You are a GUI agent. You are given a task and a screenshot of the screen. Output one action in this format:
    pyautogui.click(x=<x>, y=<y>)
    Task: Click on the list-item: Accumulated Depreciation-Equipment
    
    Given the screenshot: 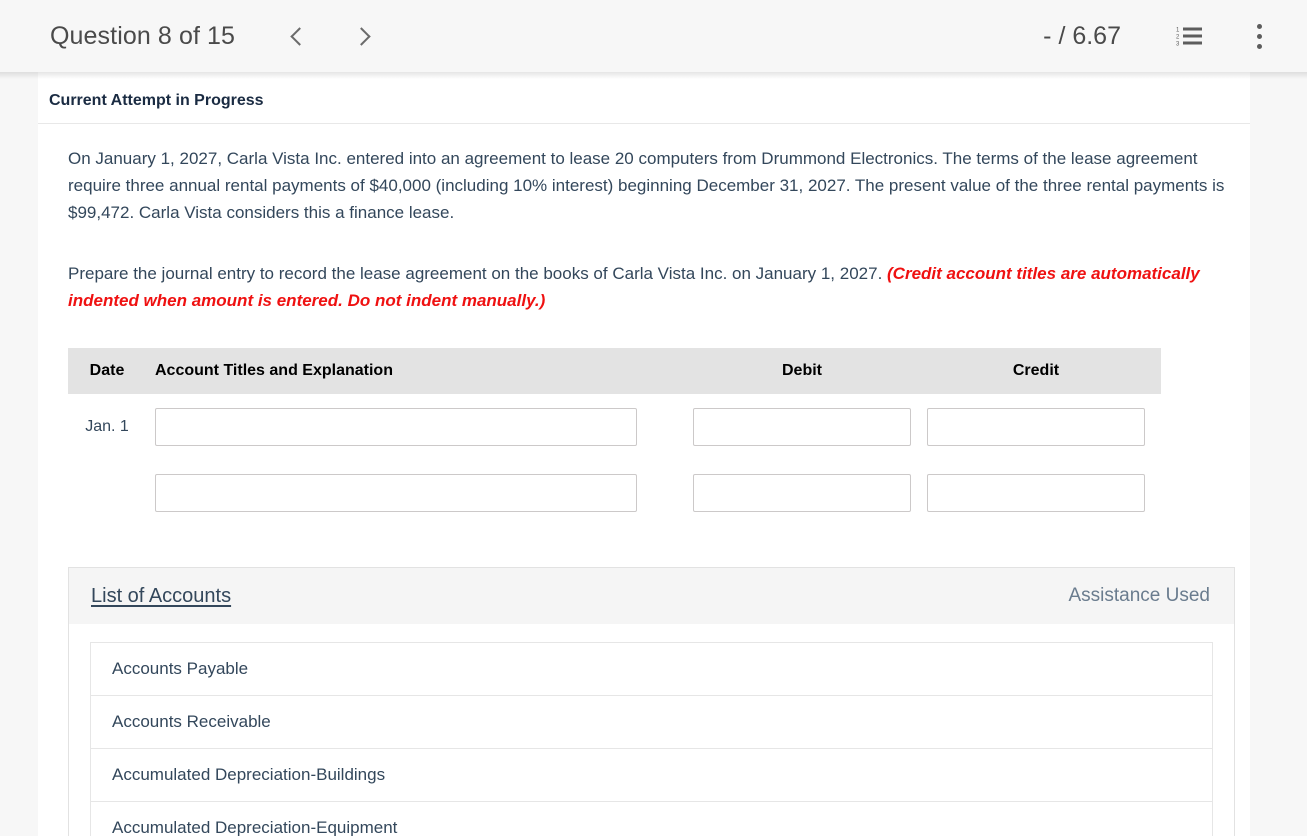 What is the action you would take?
    pyautogui.click(x=651, y=819)
    